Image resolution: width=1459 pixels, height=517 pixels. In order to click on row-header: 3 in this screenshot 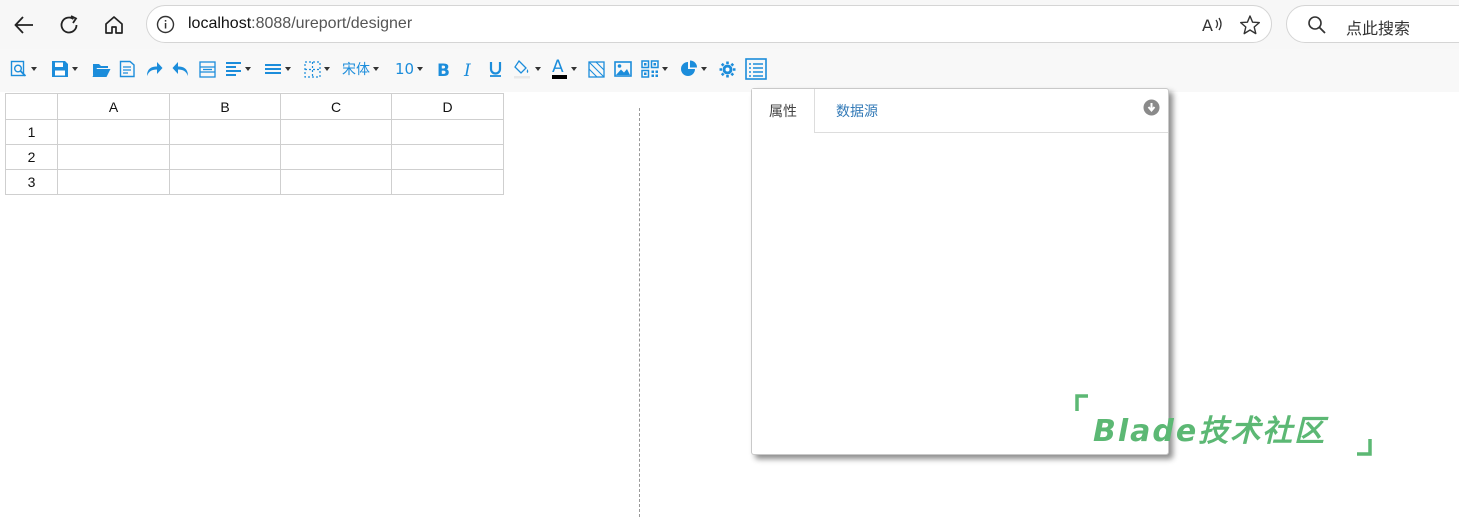, I will do `click(31, 182)`.